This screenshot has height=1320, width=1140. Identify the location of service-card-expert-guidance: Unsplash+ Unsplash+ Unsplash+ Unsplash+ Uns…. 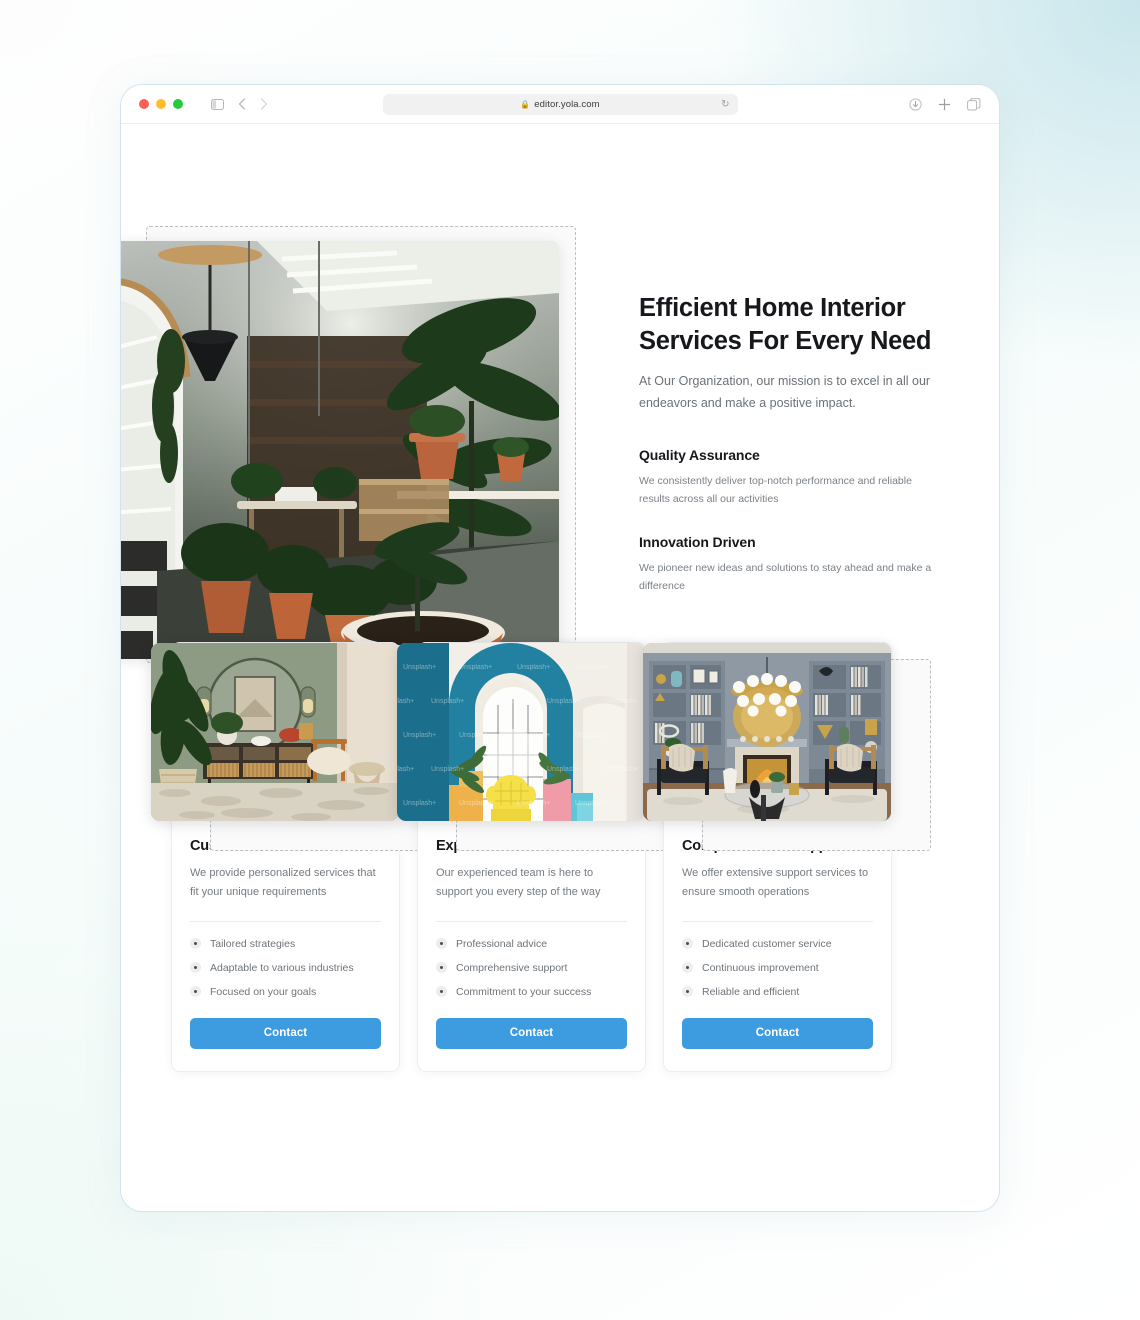
(541, 857).